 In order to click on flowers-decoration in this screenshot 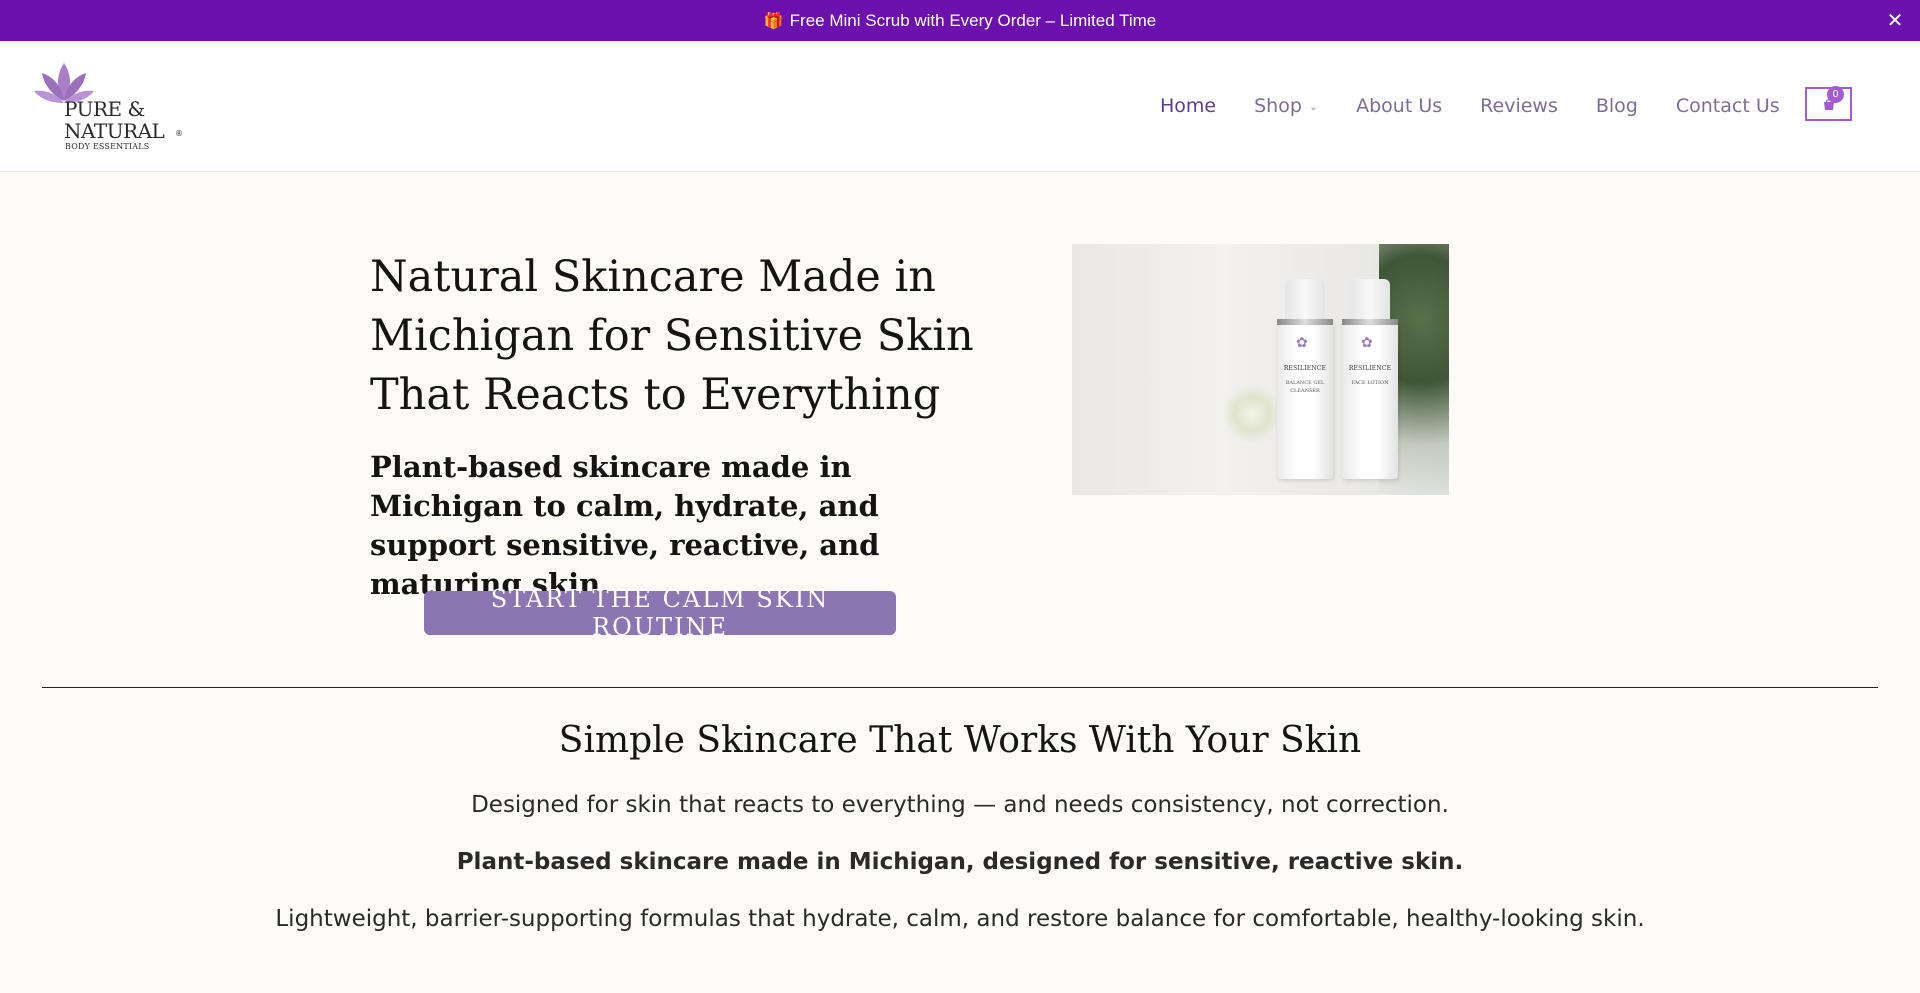, I will do `click(1252, 414)`.